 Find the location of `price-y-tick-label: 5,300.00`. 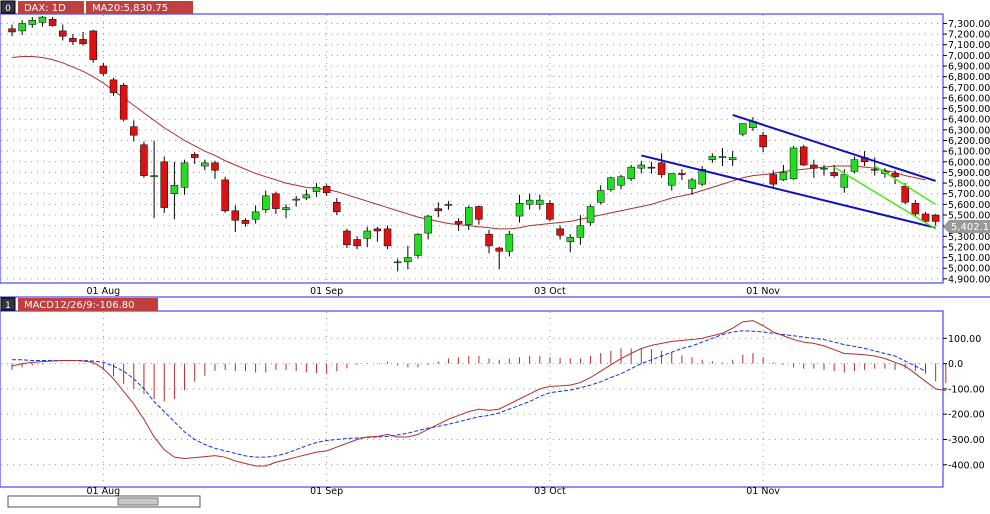

price-y-tick-label: 5,300.00 is located at coordinates (969, 237).